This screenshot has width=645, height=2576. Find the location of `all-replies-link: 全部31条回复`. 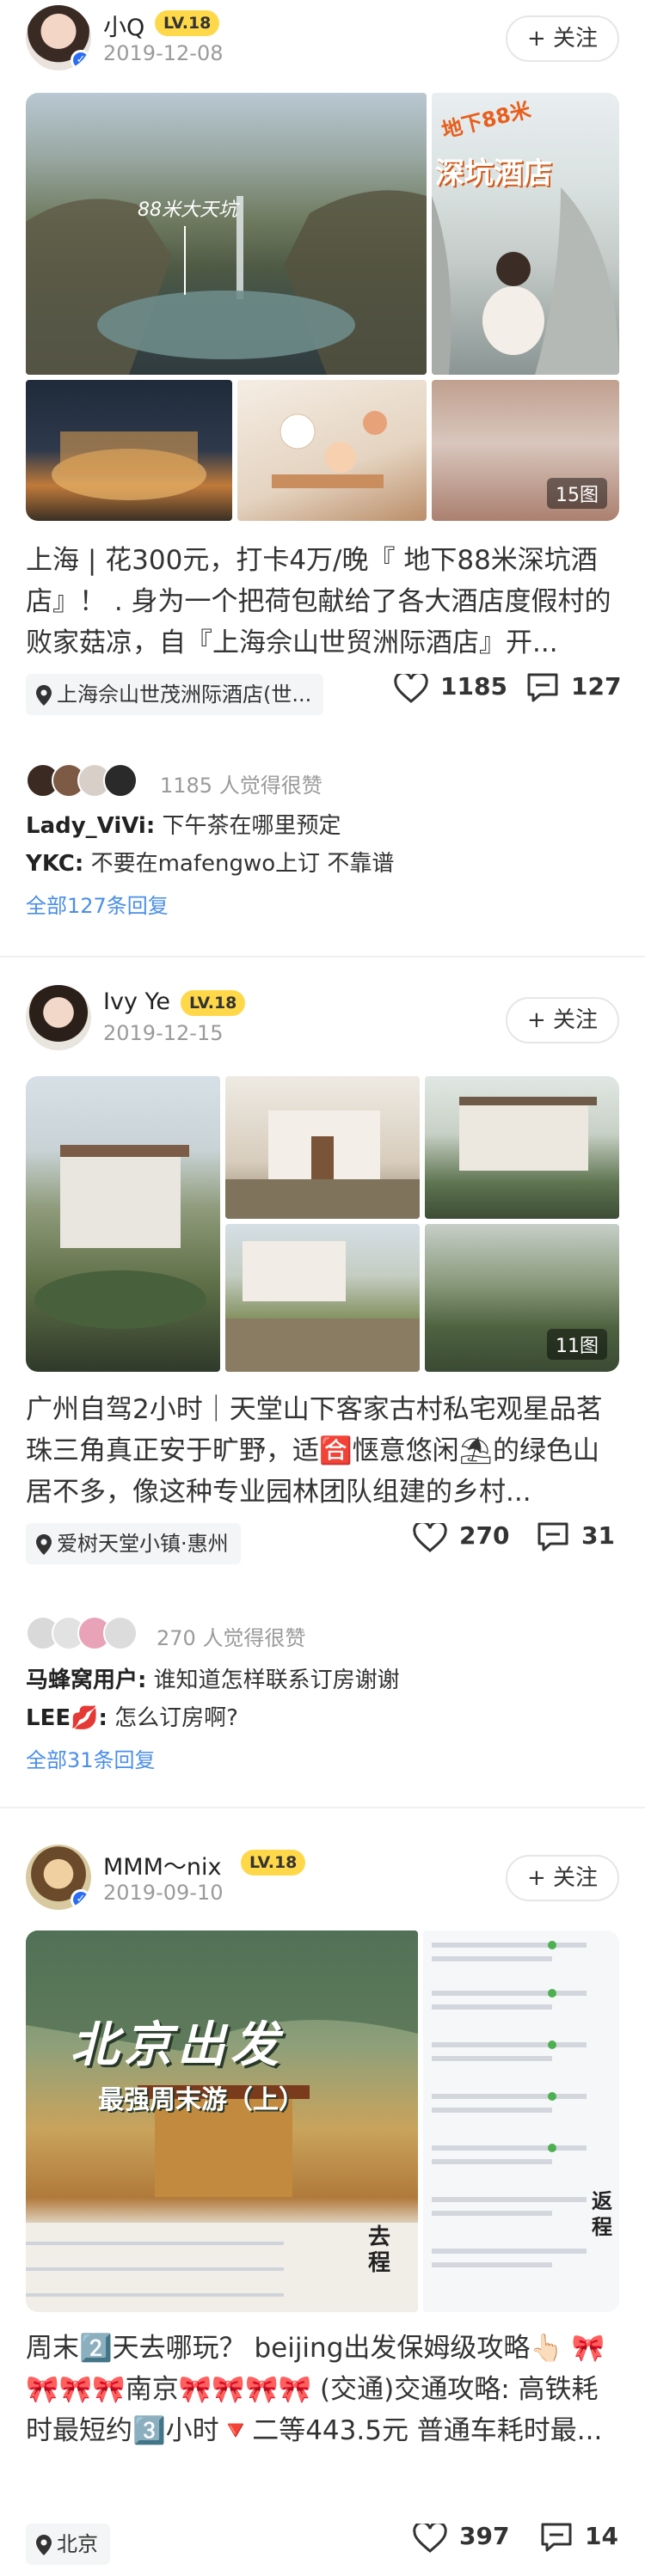

all-replies-link: 全部31条回复 is located at coordinates (91, 1758).